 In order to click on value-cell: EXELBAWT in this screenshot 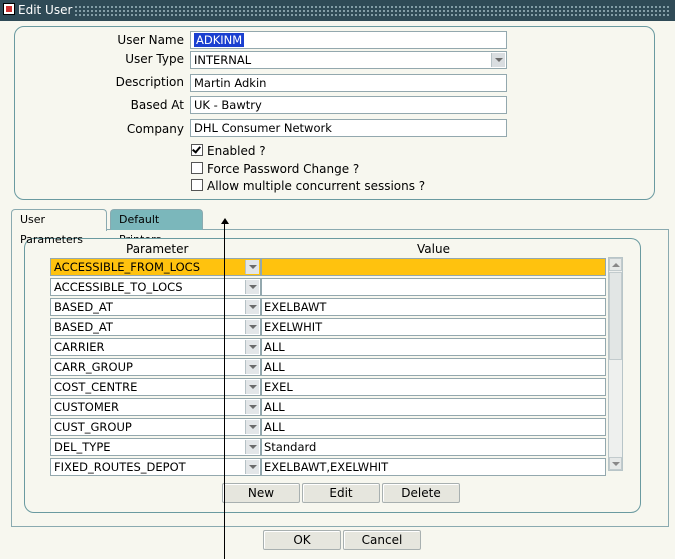, I will do `click(433, 307)`.